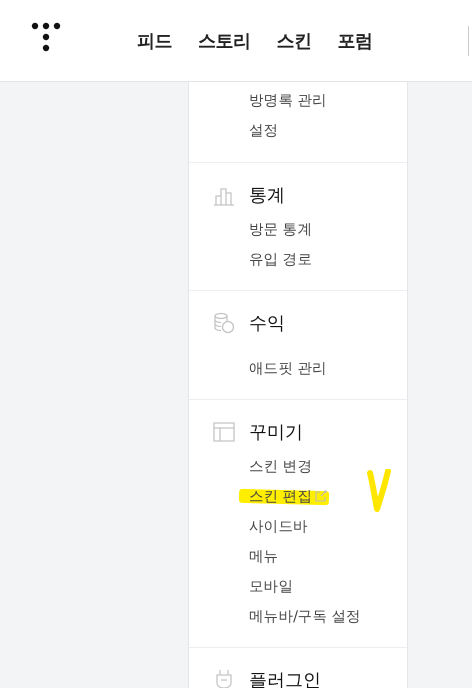  Describe the element at coordinates (294, 40) in the screenshot. I see `nav-link: 스킨` at that location.